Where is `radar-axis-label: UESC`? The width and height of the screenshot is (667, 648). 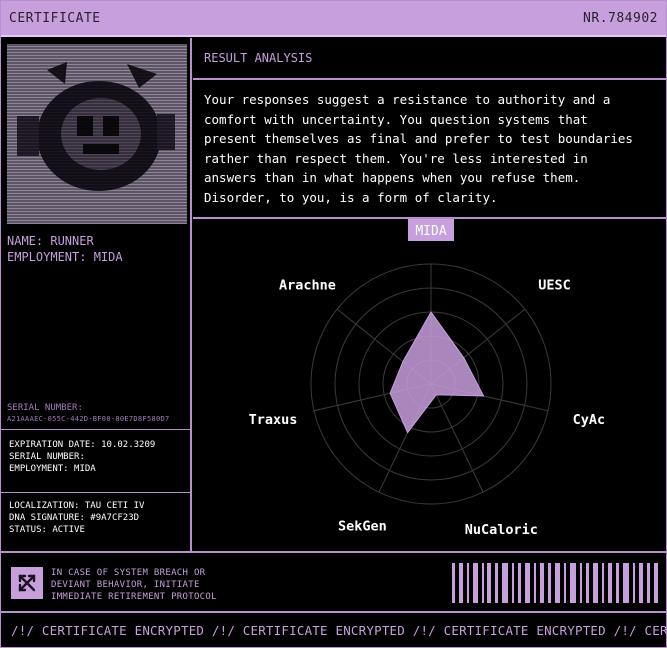
radar-axis-label: UESC is located at coordinates (554, 285).